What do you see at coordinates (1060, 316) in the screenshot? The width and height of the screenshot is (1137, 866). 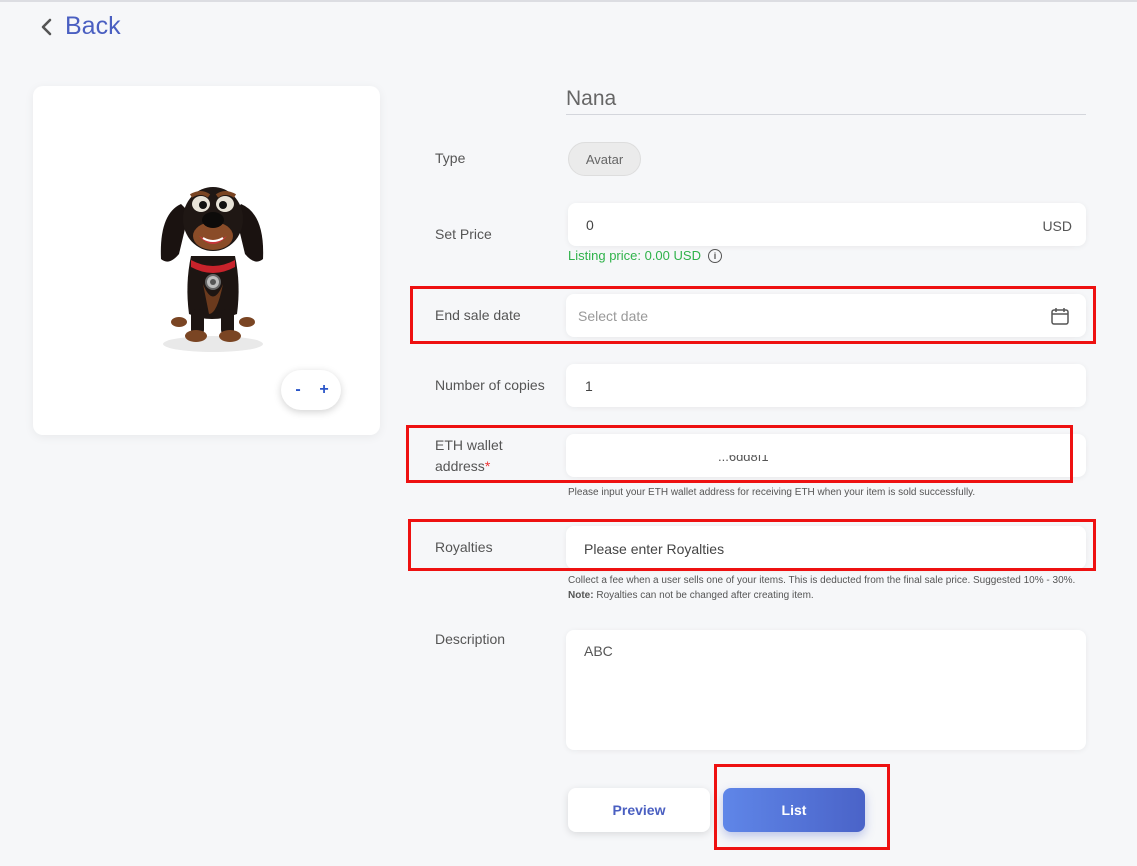 I see `calendar-icon` at bounding box center [1060, 316].